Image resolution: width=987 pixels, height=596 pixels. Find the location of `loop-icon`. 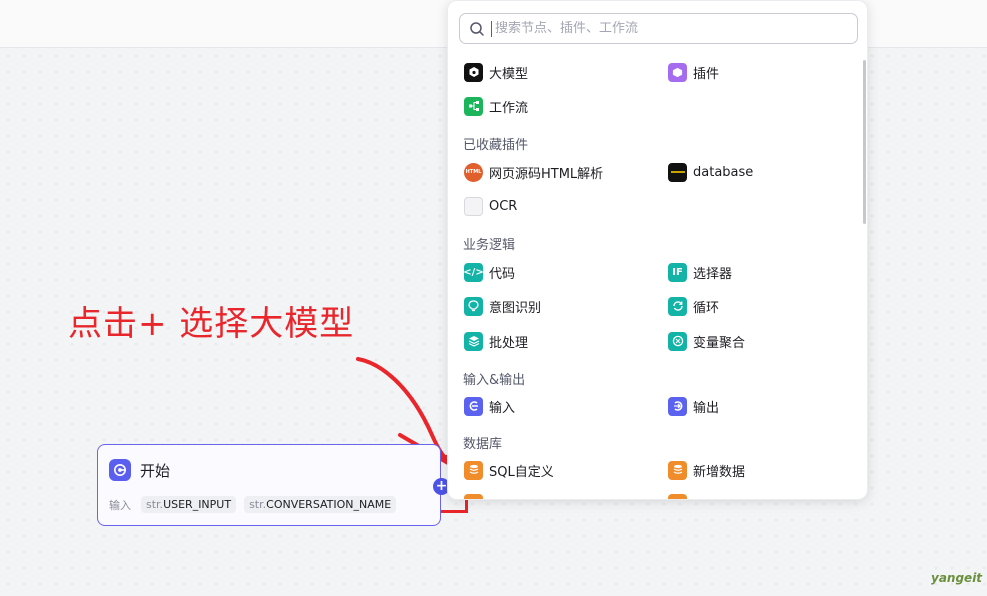

loop-icon is located at coordinates (677, 306).